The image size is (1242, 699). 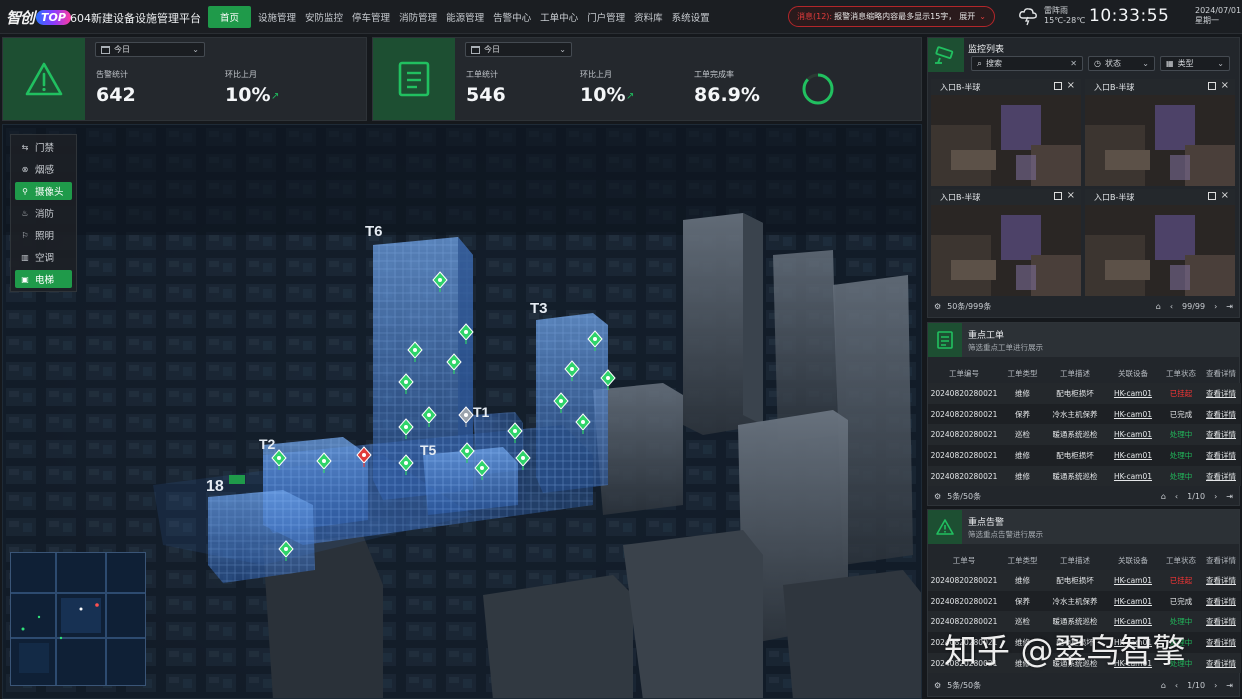 I want to click on nav-work-order-center: 工单中心, so click(x=559, y=17).